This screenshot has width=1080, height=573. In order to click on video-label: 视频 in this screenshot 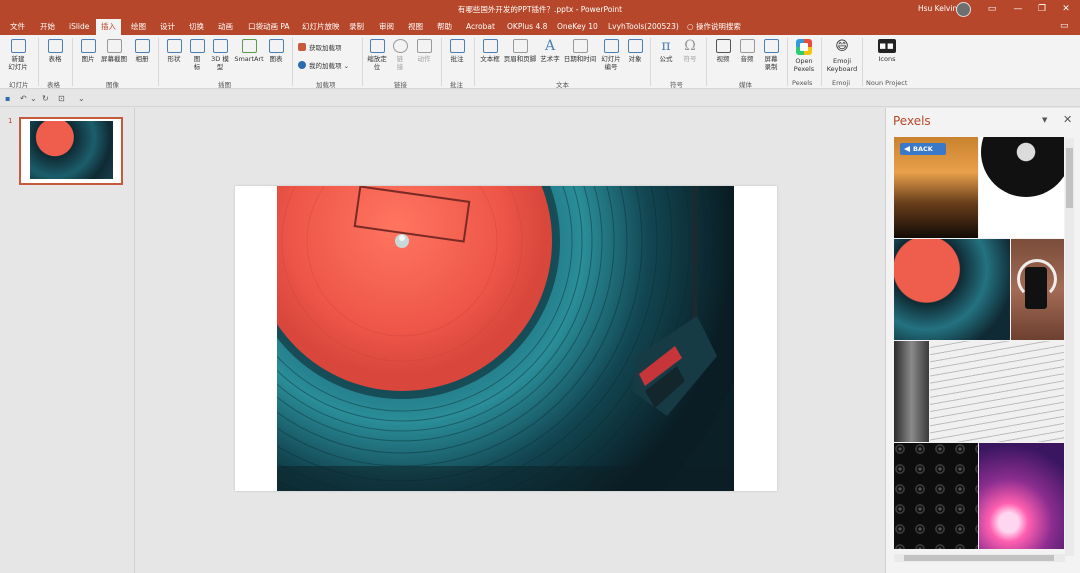, I will do `click(723, 59)`.